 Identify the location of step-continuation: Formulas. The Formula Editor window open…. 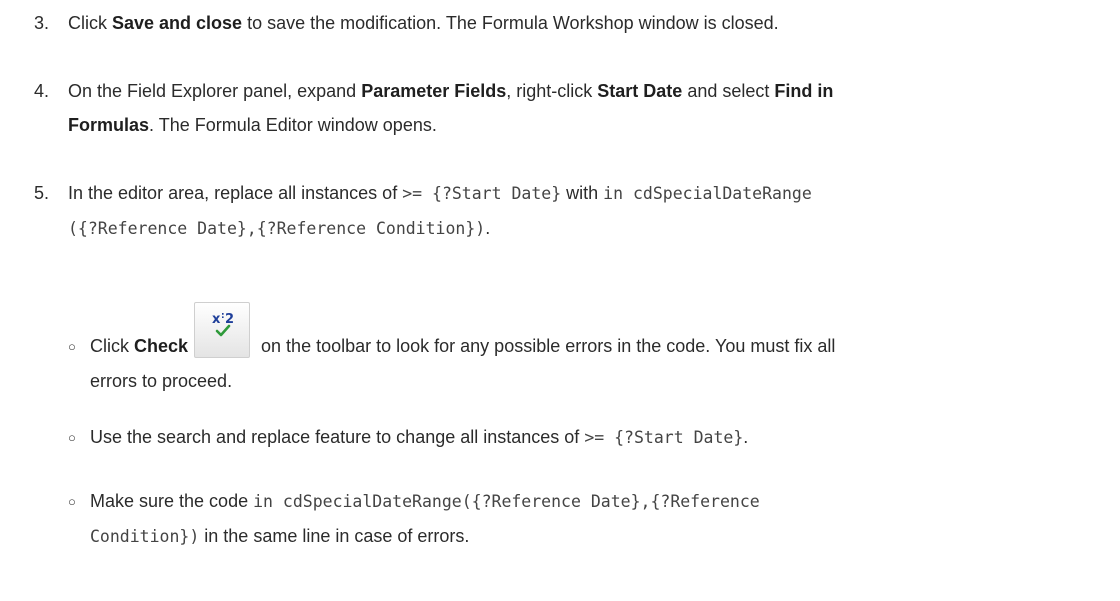
(574, 125).